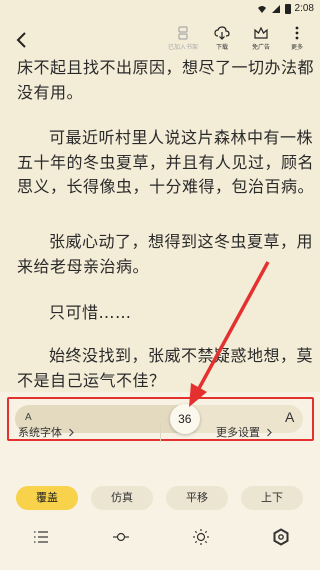 The width and height of the screenshot is (320, 570). What do you see at coordinates (166, 186) in the screenshot?
I see `text-line: 思义，长得像虫，十分难得，包治百病。` at bounding box center [166, 186].